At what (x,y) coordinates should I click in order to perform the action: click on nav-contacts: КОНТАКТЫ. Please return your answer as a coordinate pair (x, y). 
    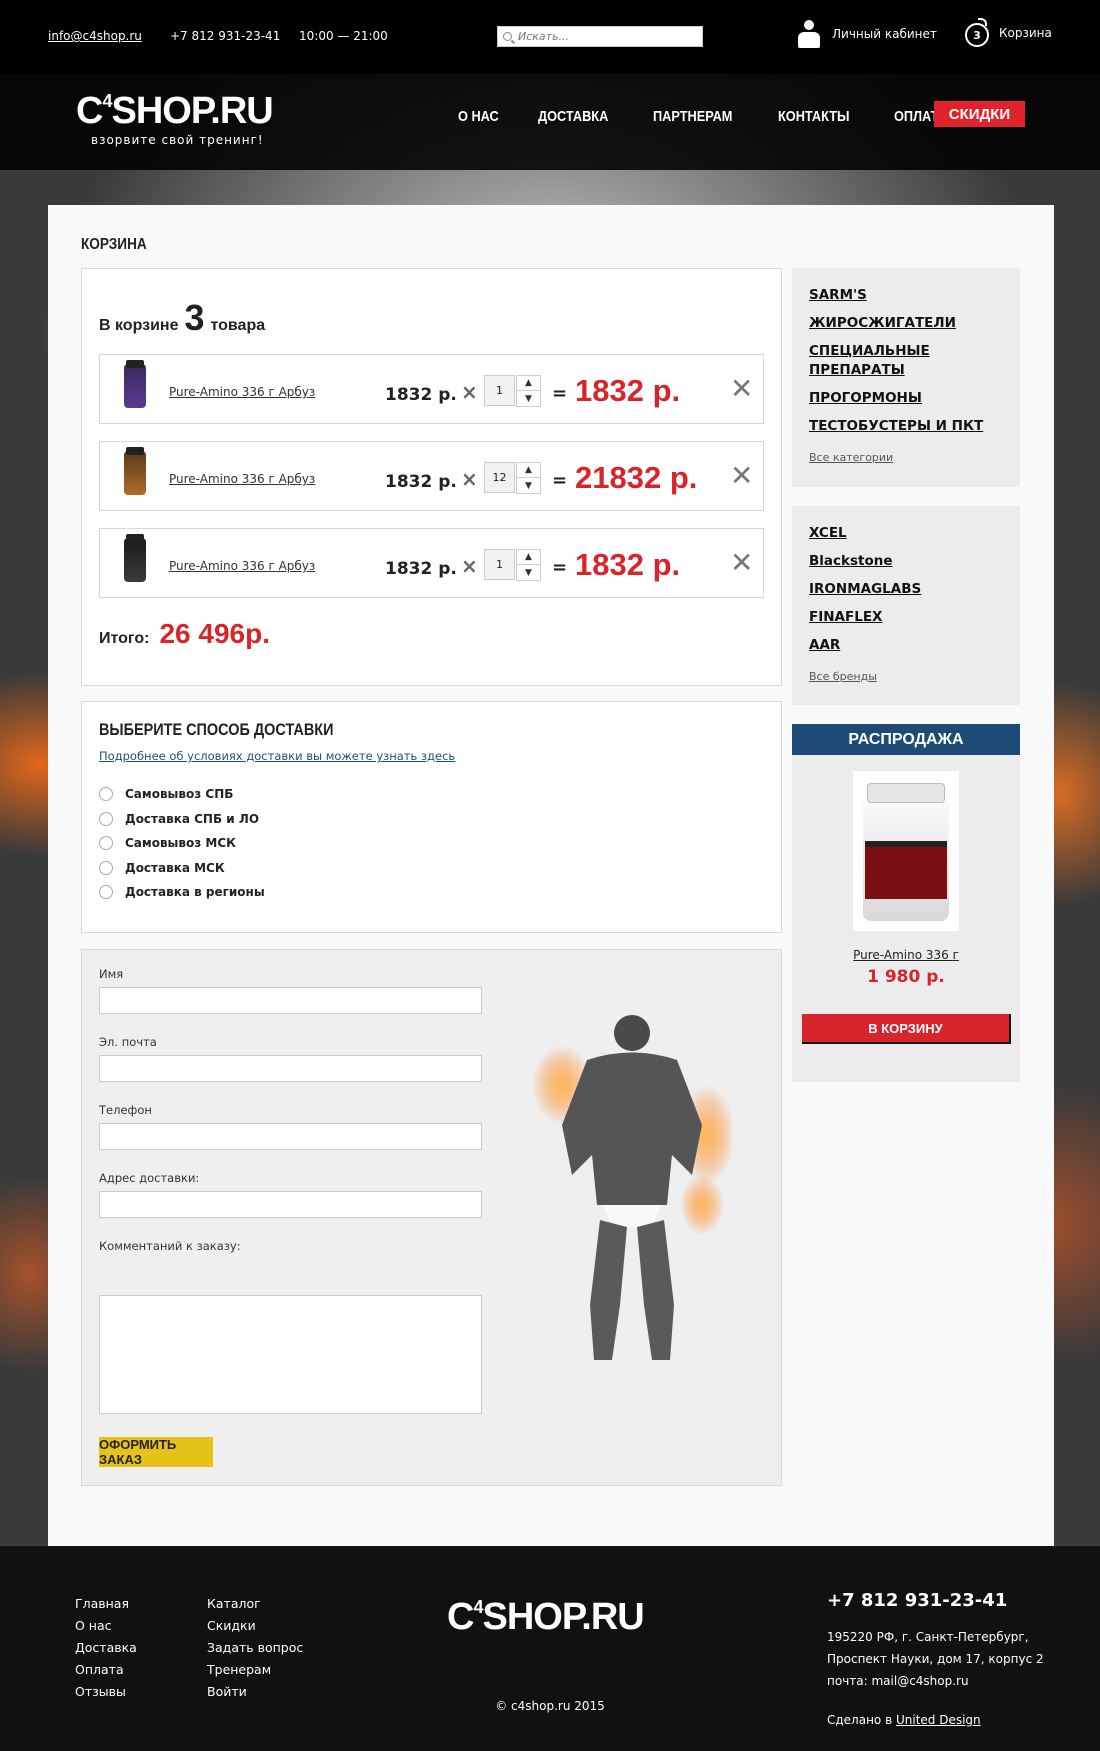
    Looking at the image, I should click on (813, 116).